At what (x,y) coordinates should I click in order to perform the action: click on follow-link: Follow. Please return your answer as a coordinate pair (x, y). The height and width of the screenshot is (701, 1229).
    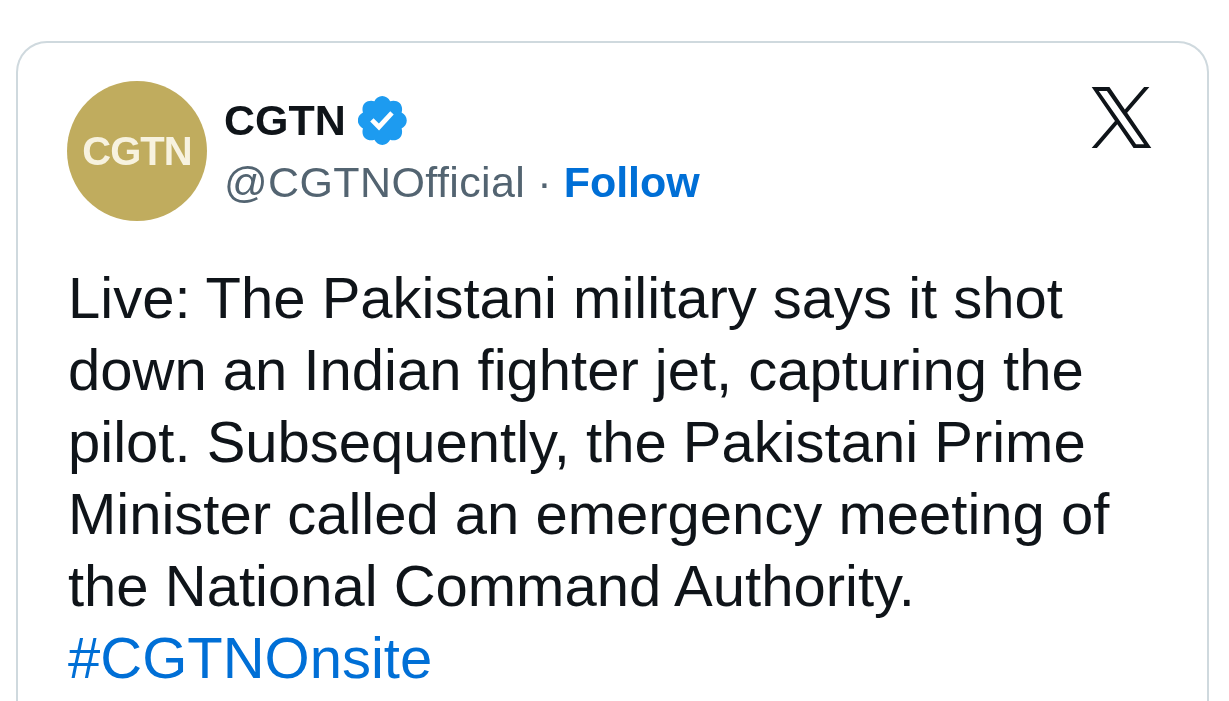
    Looking at the image, I should click on (631, 182).